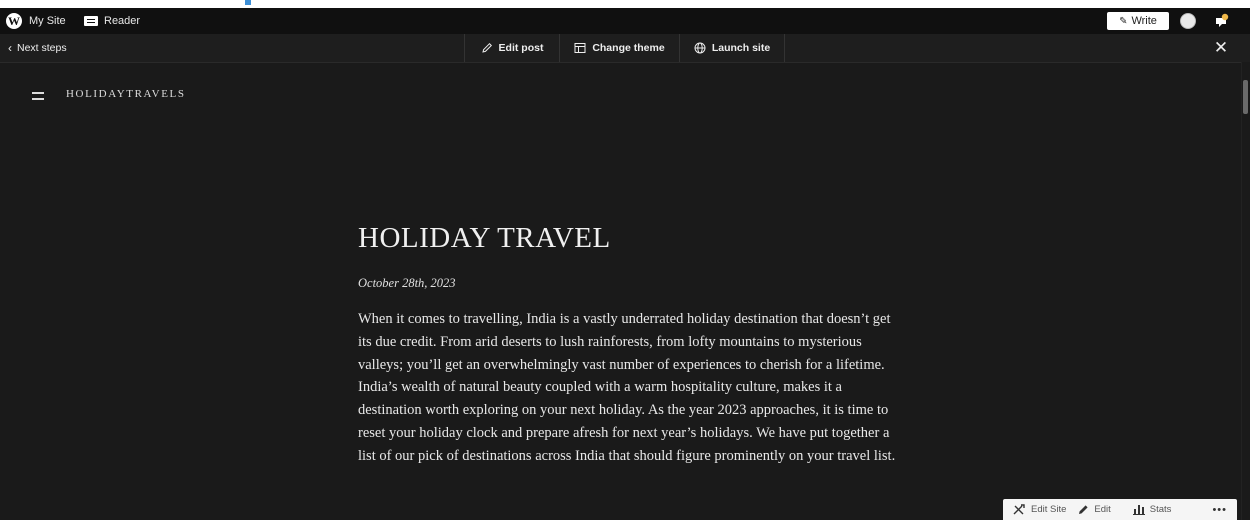  What do you see at coordinates (91, 21) in the screenshot?
I see `reader-icon` at bounding box center [91, 21].